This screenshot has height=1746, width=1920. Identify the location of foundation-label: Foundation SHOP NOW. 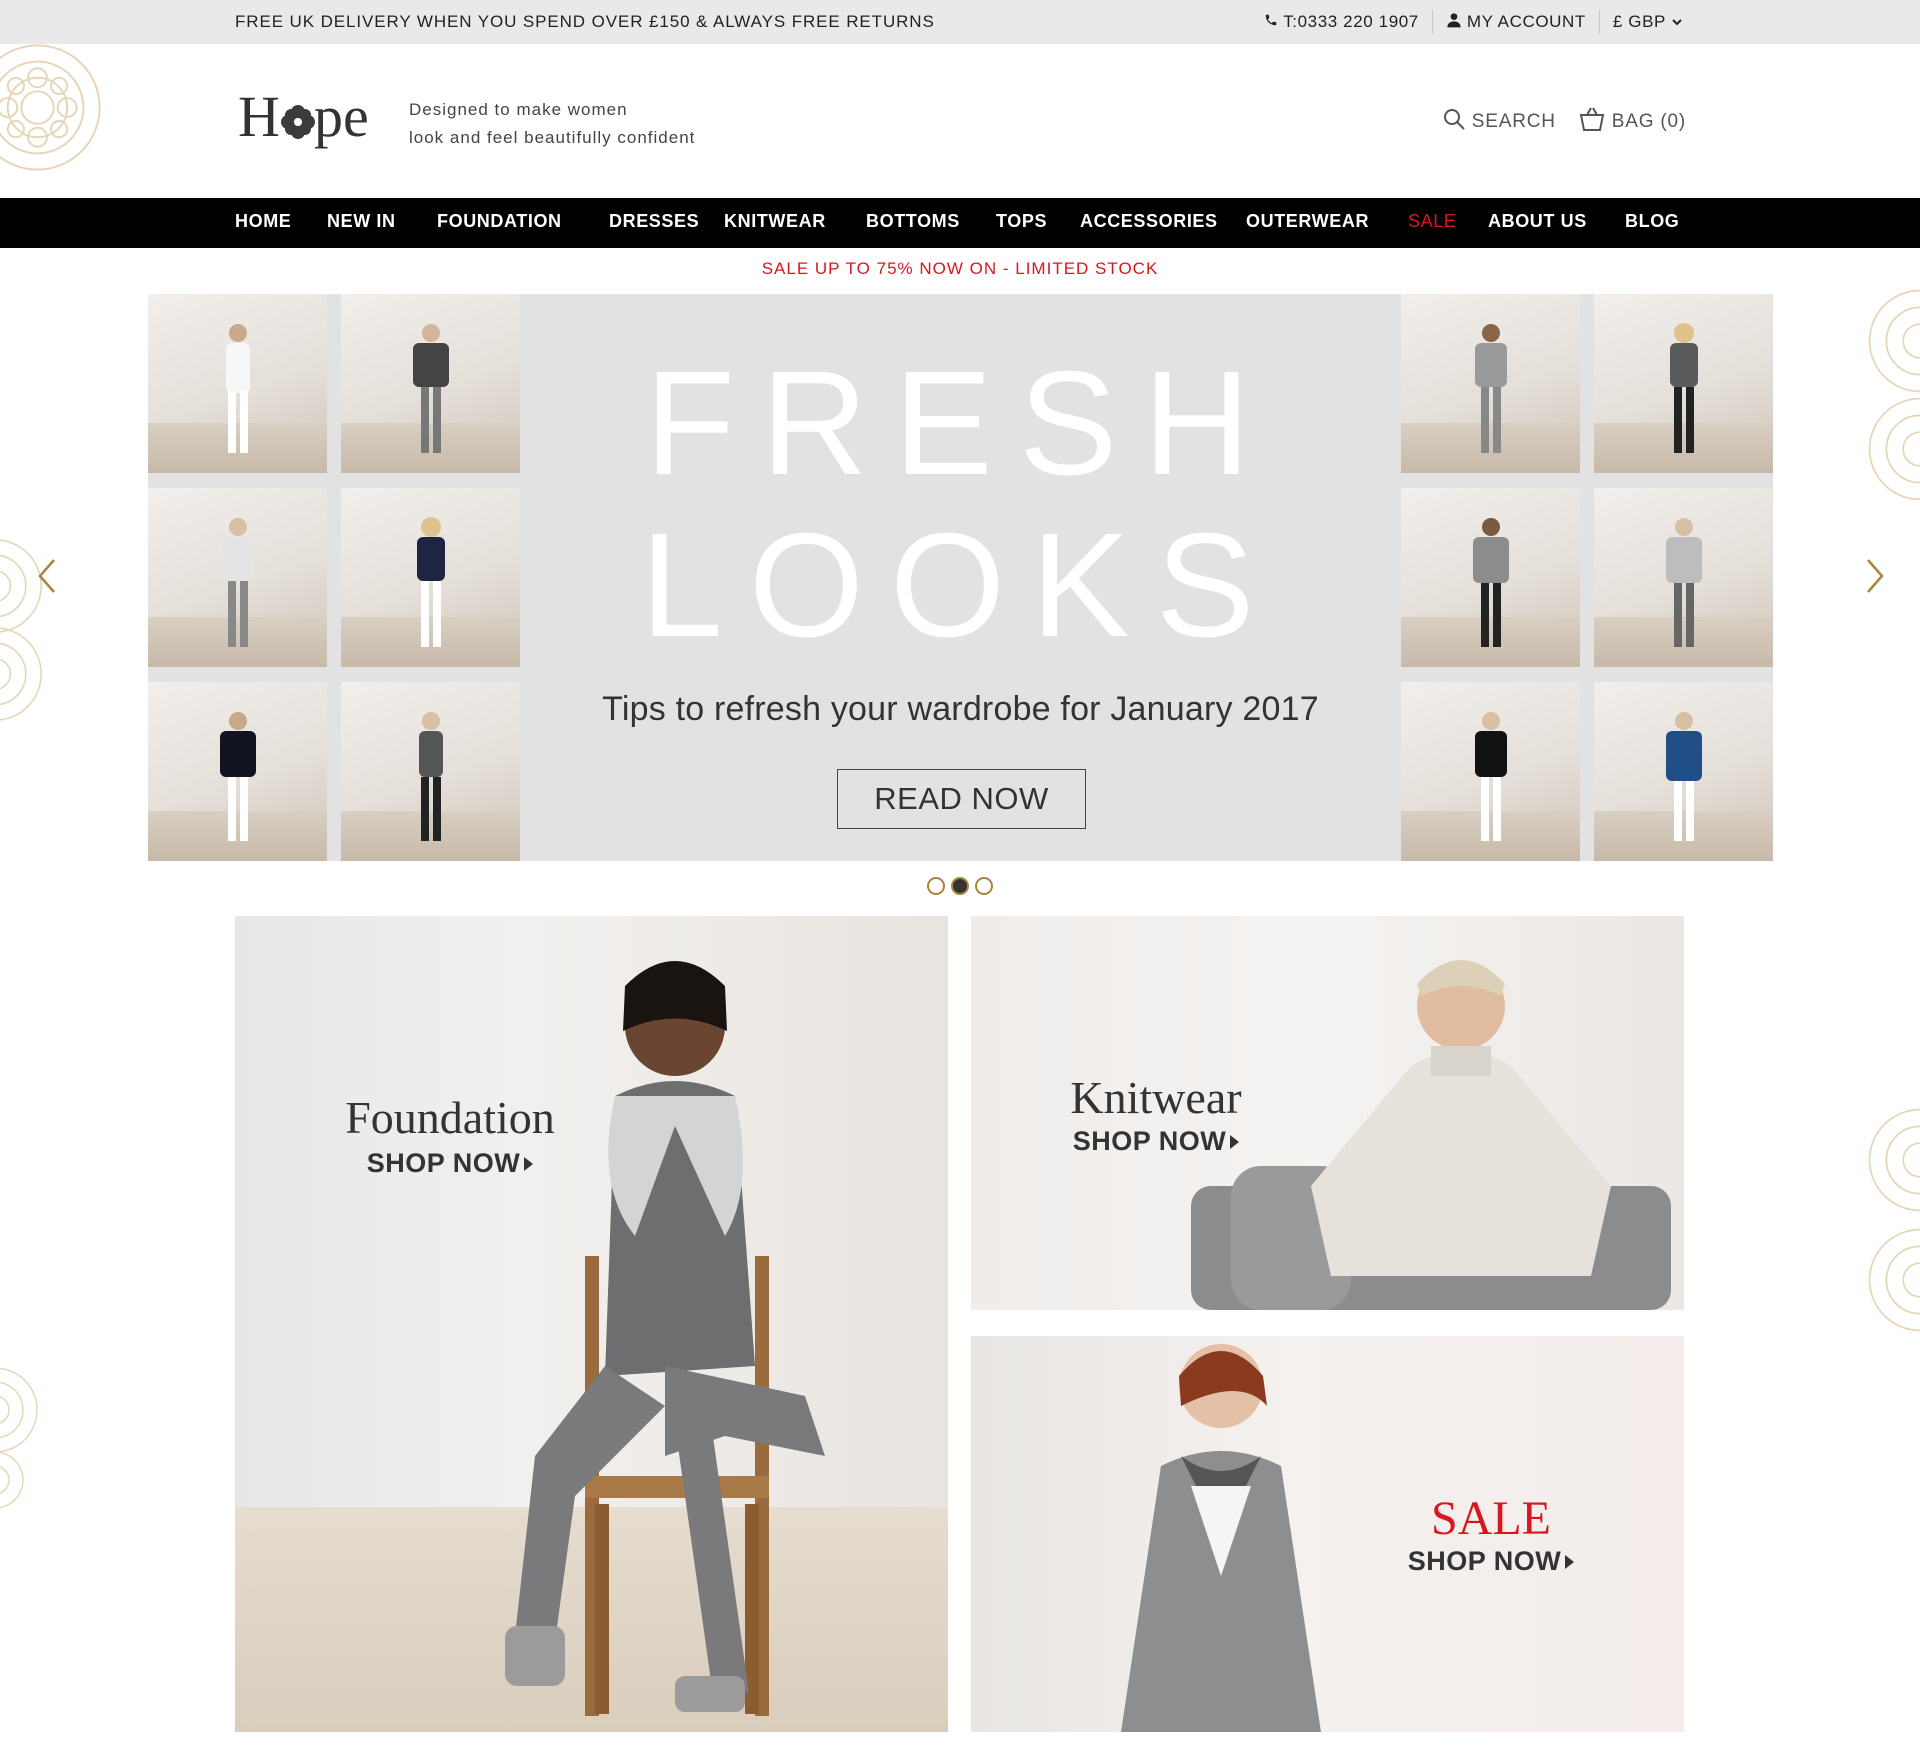
(450, 1135).